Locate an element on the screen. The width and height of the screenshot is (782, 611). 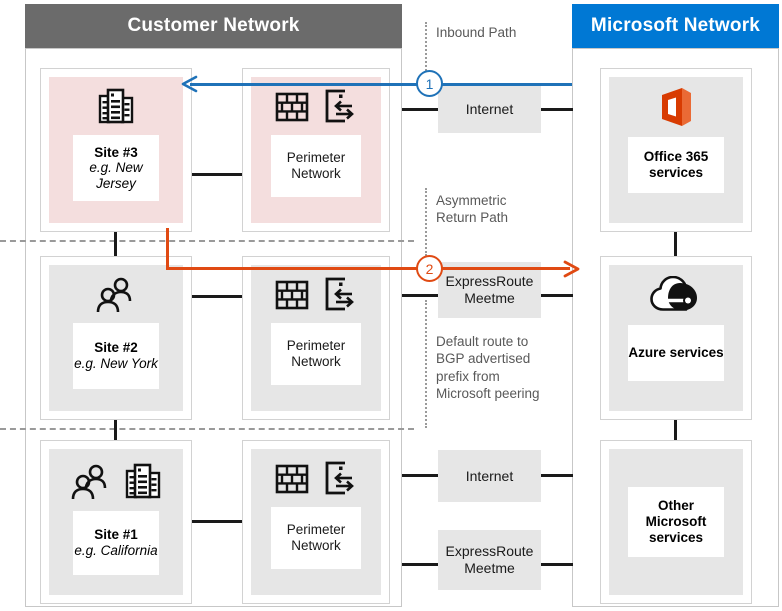
asymmetric-path-guide is located at coordinates (426, 222).